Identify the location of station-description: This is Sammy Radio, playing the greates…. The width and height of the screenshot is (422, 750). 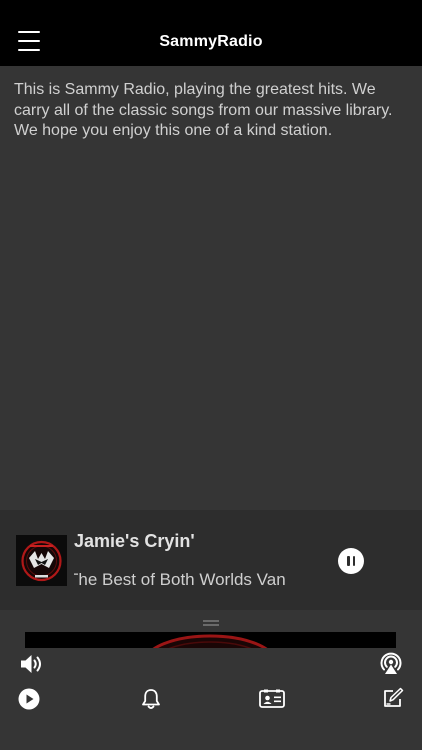
(203, 110).